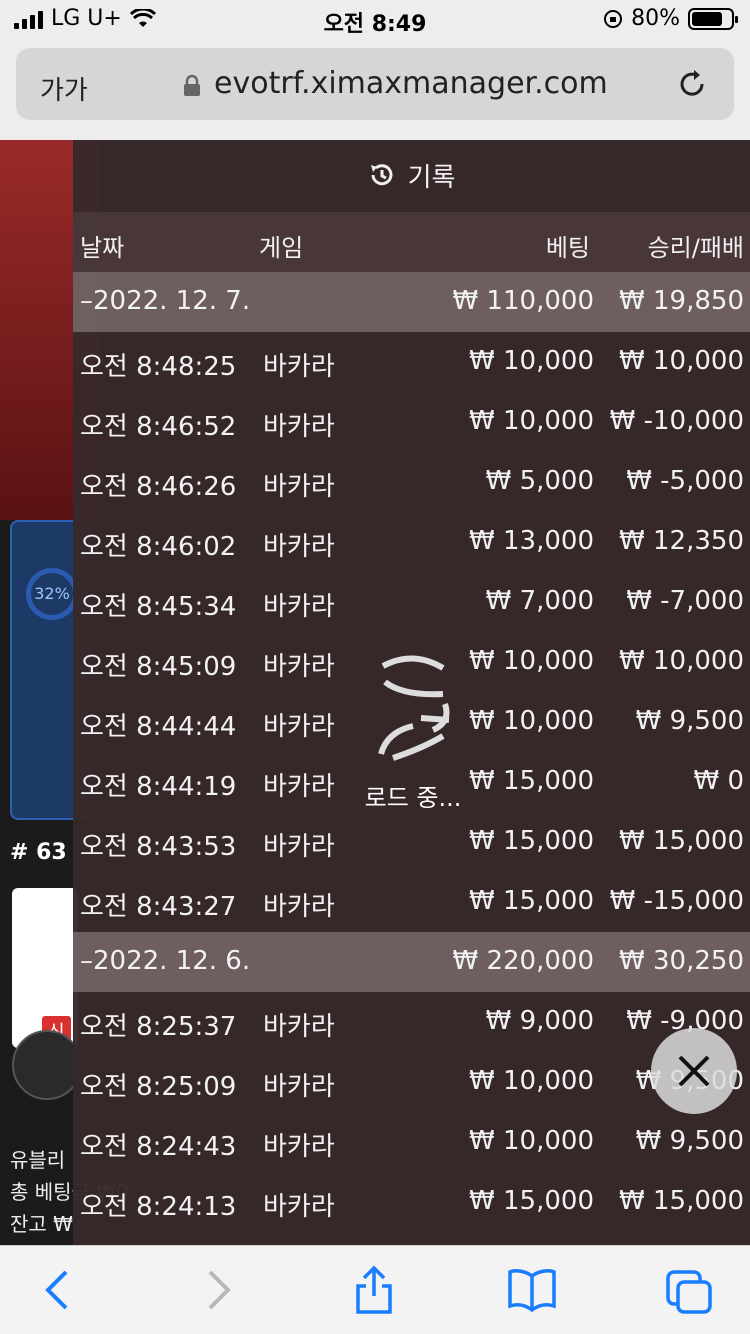 The height and width of the screenshot is (1334, 750). Describe the element at coordinates (411, 902) in the screenshot. I see `history-row: 오전 8:43:27 바카라 ₩ 15,000 ₩ -15,000` at that location.